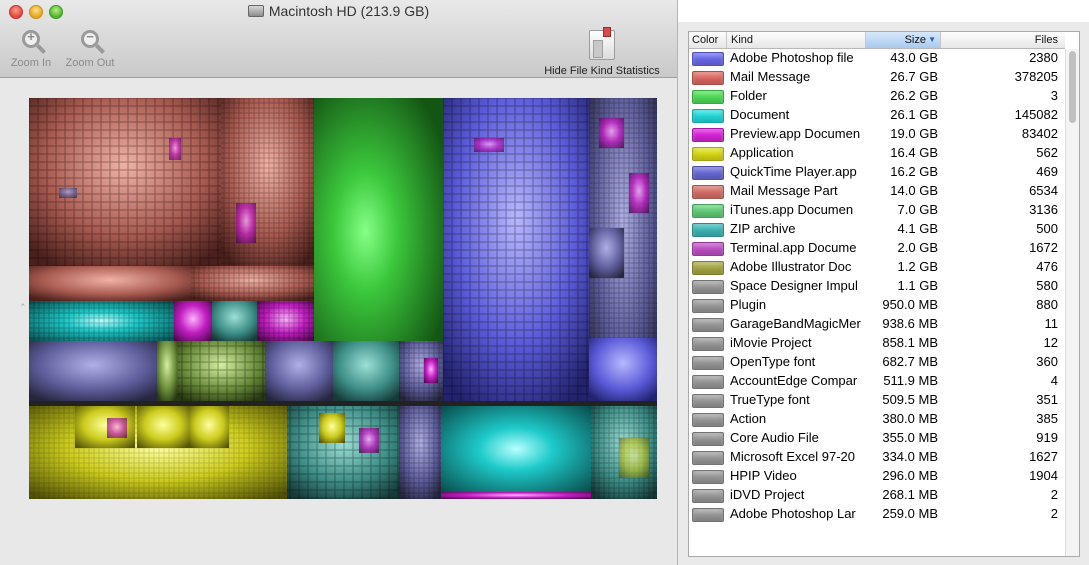 This screenshot has height=565, width=1089. I want to click on table-row: OpenType font 682.7 MB 360, so click(877, 362).